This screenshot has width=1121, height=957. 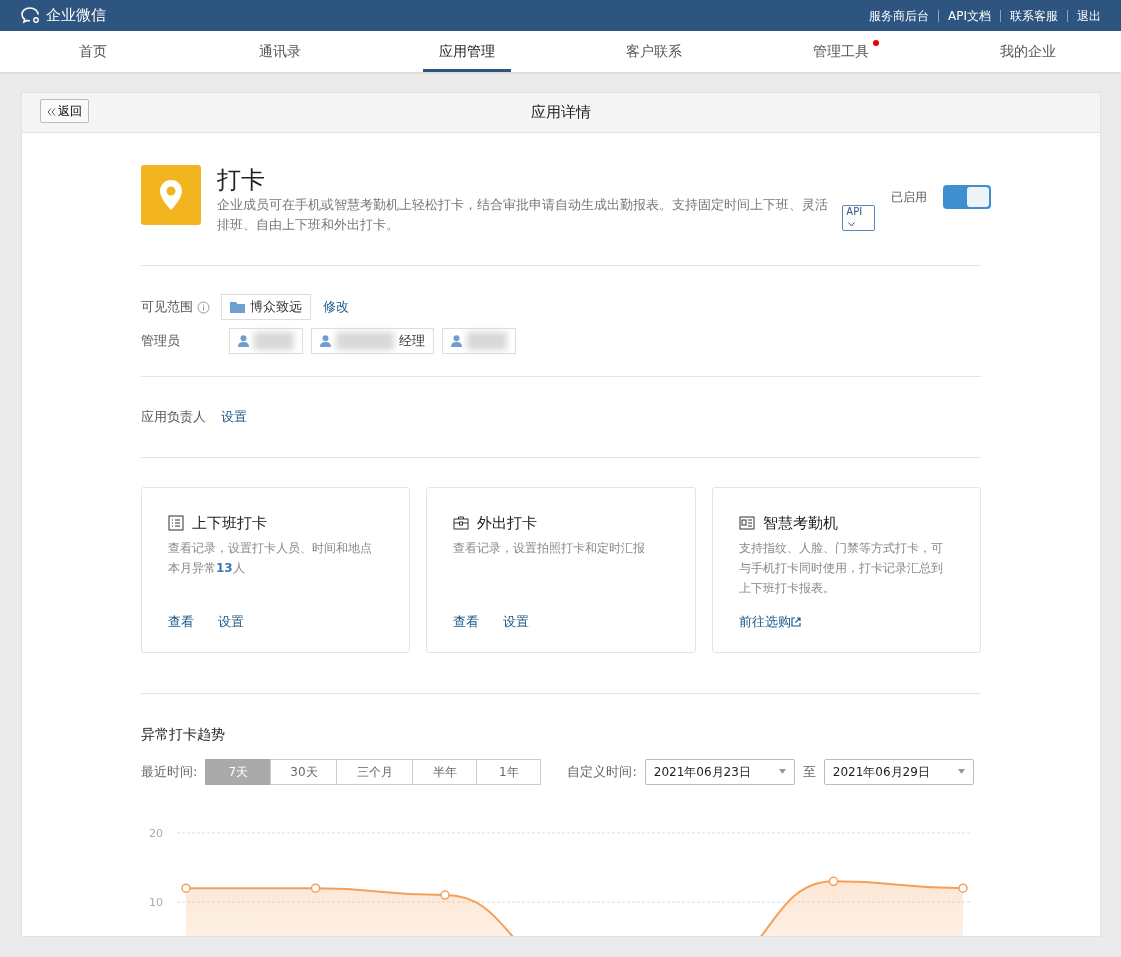 I want to click on card-description: 查看记录，设置打卡人员、时间和地点, so click(x=270, y=548).